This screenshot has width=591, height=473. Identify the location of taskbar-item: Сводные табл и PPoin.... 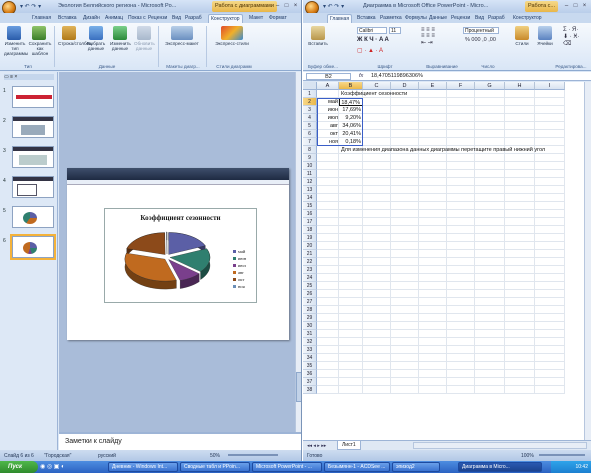
(215, 467).